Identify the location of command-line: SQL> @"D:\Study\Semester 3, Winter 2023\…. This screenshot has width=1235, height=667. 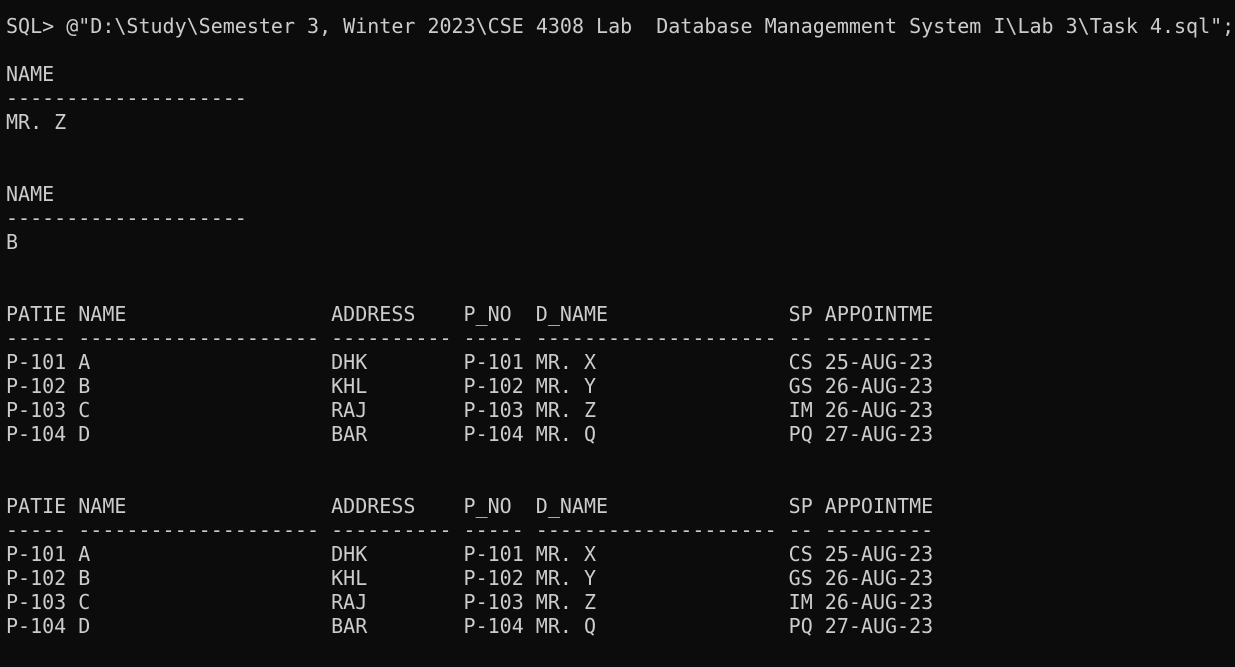
(618, 26).